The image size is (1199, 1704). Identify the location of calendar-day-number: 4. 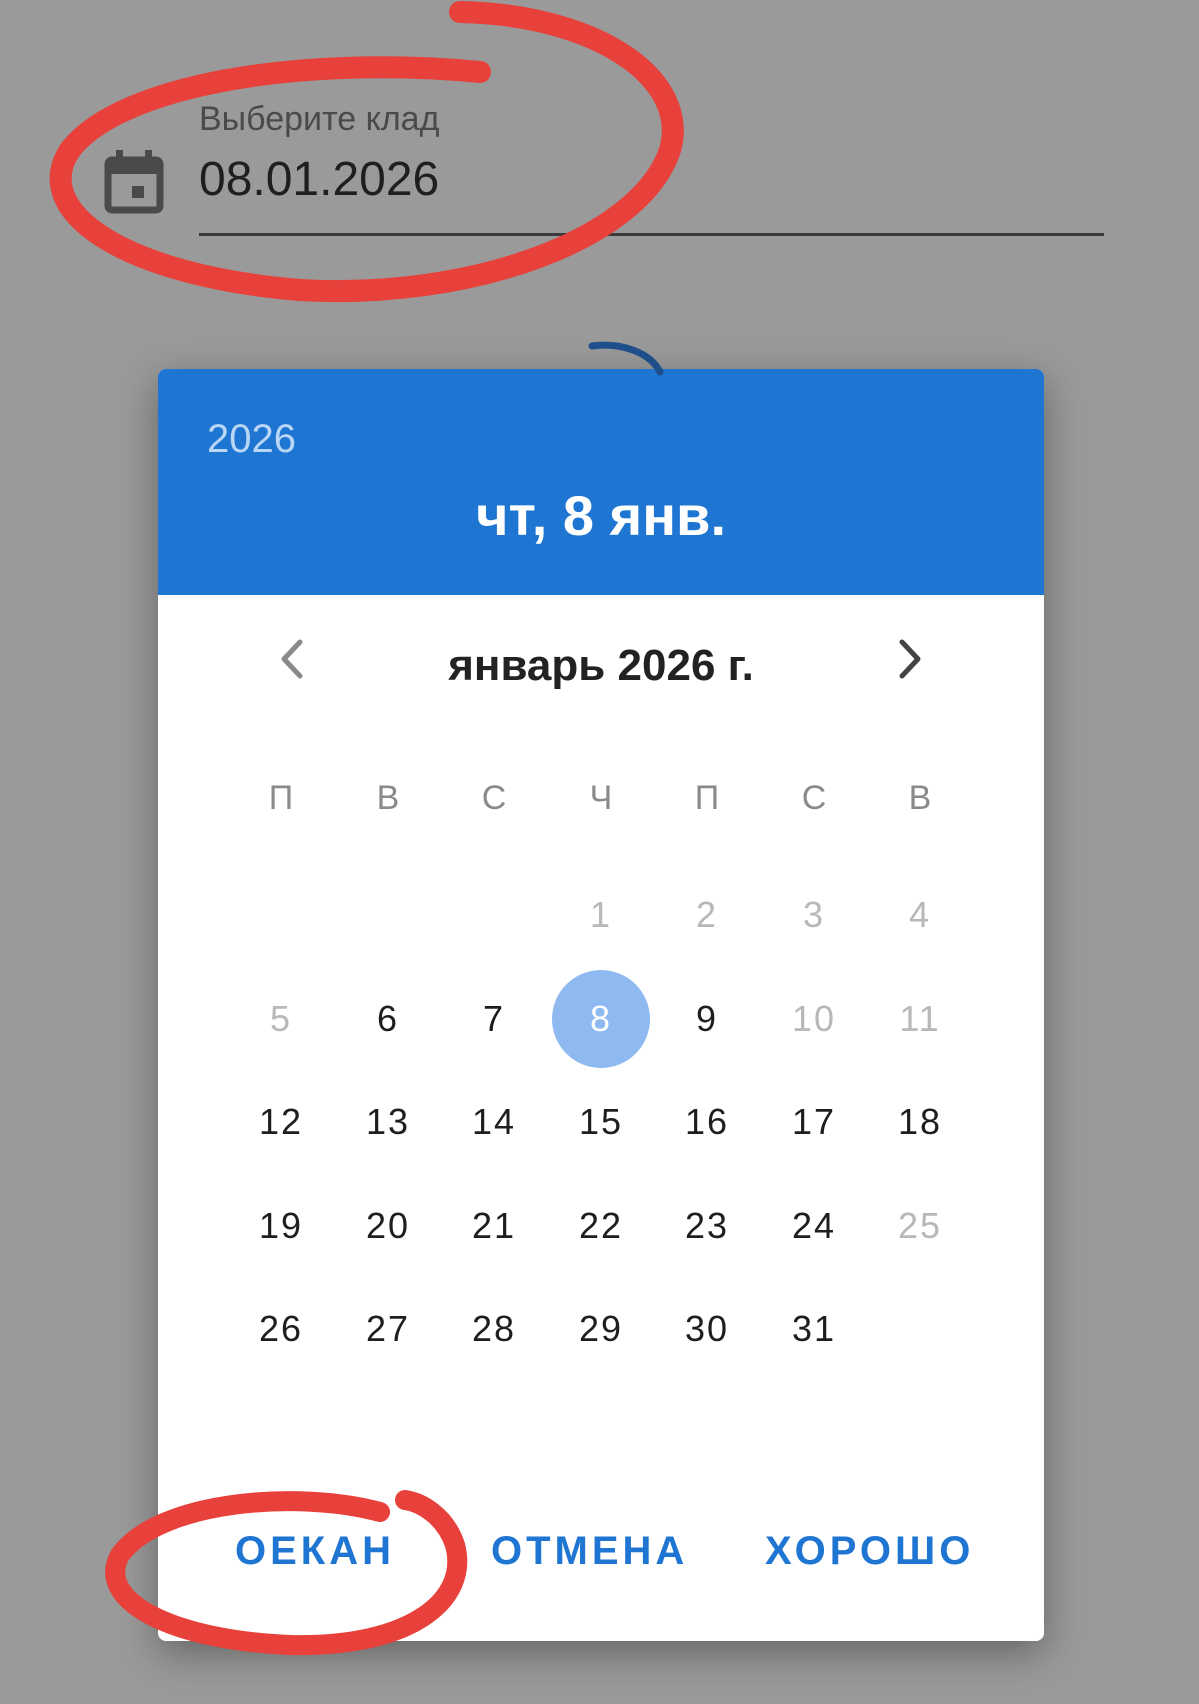
(920, 914).